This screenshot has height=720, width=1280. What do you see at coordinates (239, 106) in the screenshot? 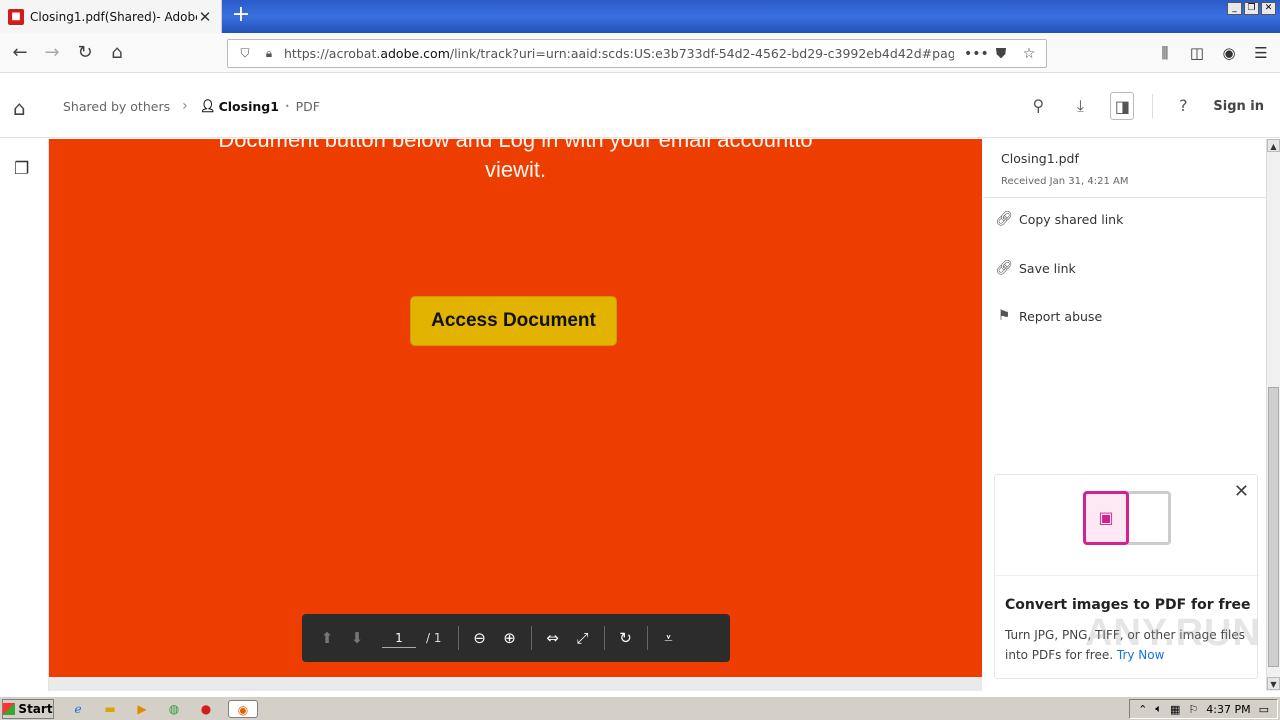
I see `crumb-document: 👤︎ Closing1` at bounding box center [239, 106].